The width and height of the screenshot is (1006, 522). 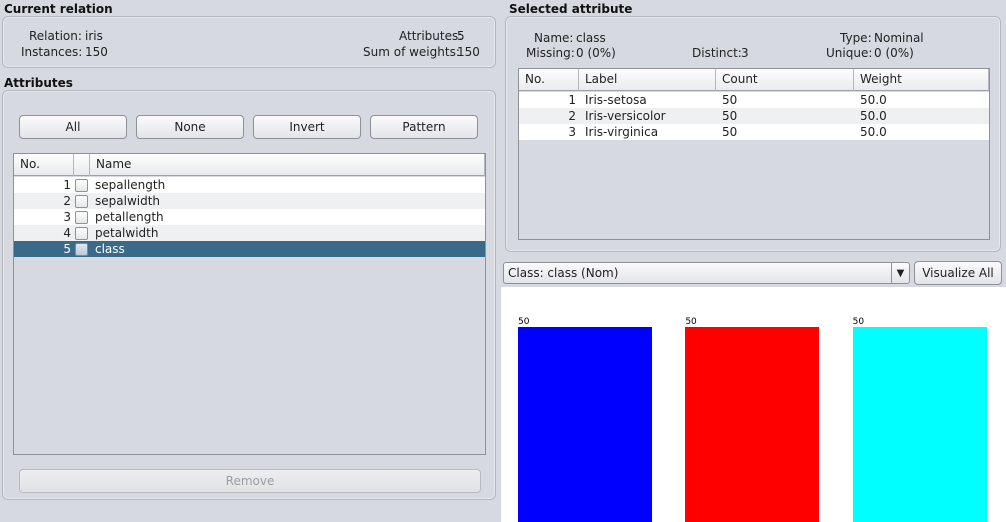 I want to click on instances-value: 150, so click(x=96, y=52).